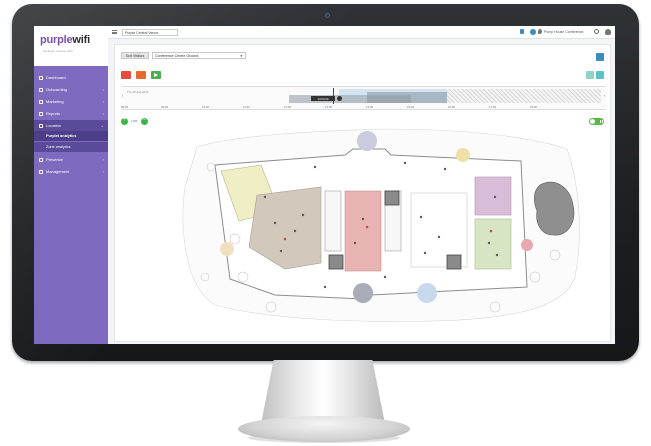  What do you see at coordinates (138, 92) in the screenshot?
I see `timeline-date: Thu 08 Aug 2019` at bounding box center [138, 92].